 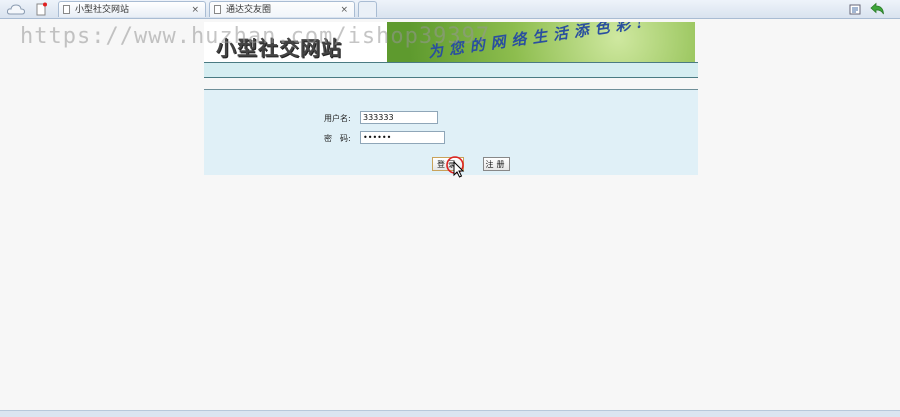 I want to click on tab-social-site: 小型社交网站 ×, so click(x=132, y=9).